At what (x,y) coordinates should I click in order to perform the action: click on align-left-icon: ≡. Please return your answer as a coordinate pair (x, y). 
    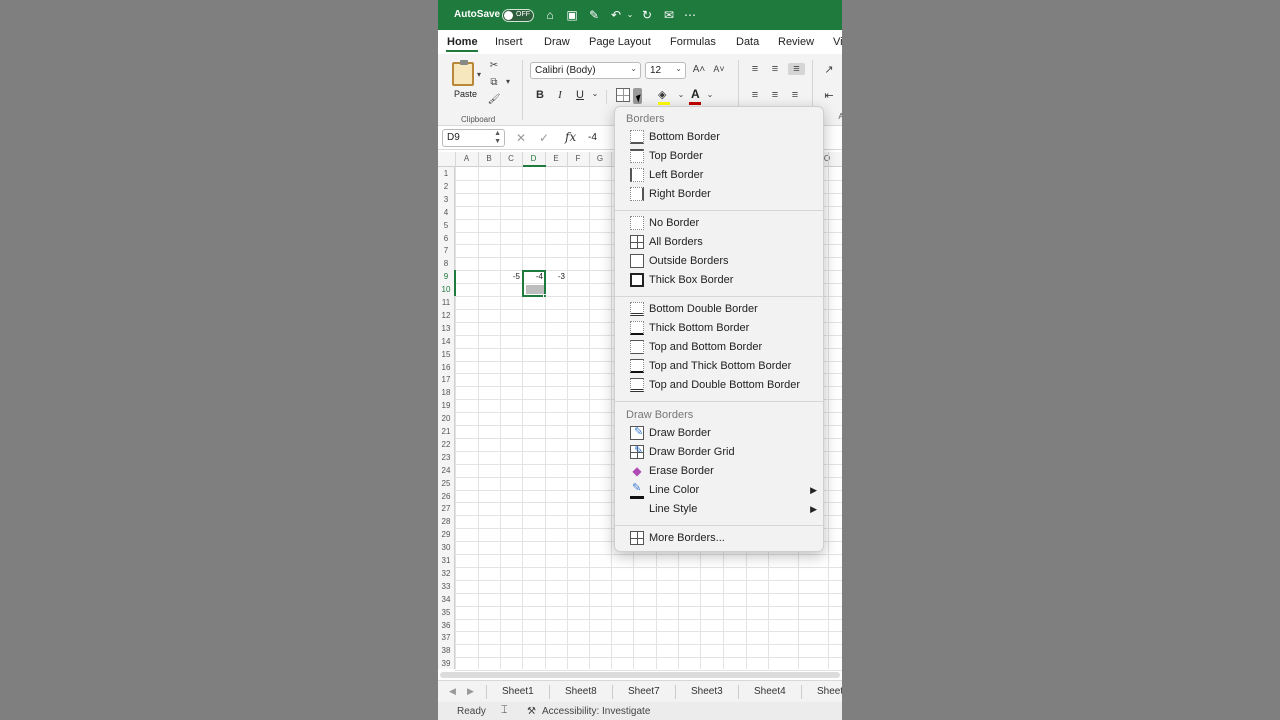
    Looking at the image, I should click on (755, 95).